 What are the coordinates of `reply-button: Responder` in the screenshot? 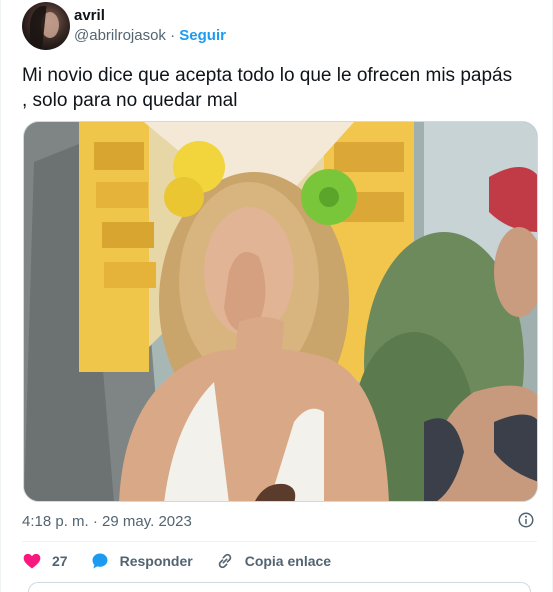 It's located at (141, 561).